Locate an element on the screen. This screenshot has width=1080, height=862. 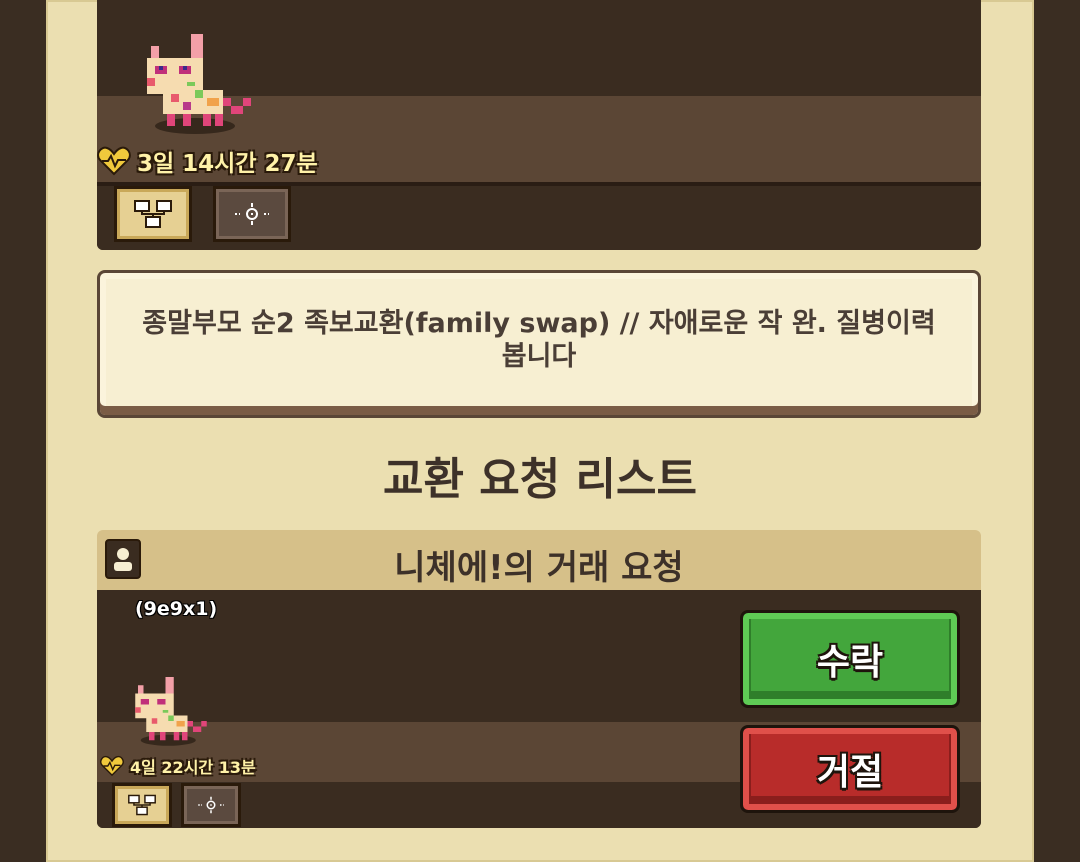
top-pet-timer: 3일 14시간 27분 is located at coordinates (207, 161).